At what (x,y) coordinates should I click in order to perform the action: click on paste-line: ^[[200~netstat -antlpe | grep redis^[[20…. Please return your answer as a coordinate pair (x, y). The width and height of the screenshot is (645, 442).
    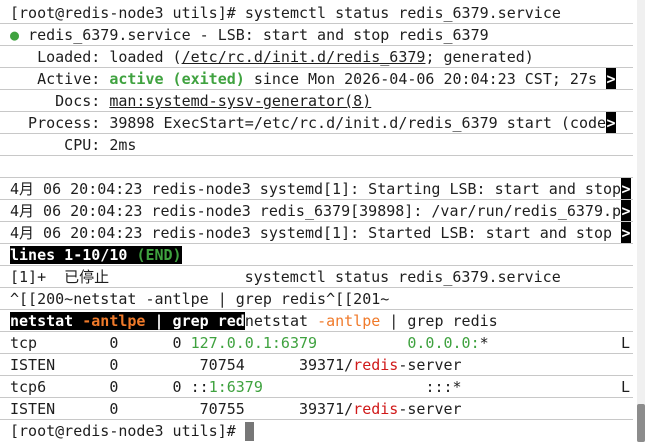
    Looking at the image, I should click on (200, 299).